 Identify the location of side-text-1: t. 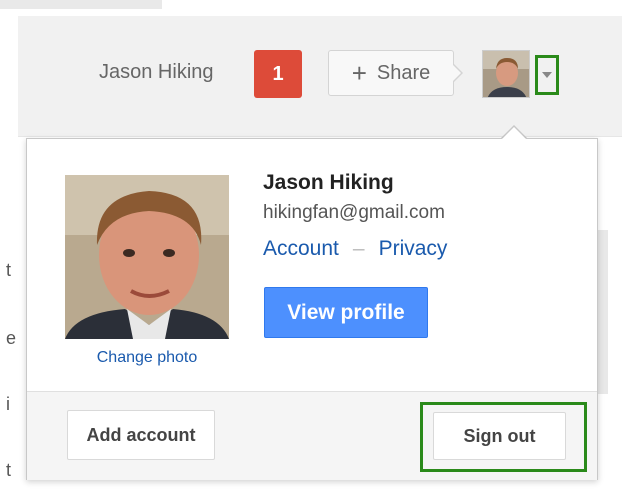
(9, 270).